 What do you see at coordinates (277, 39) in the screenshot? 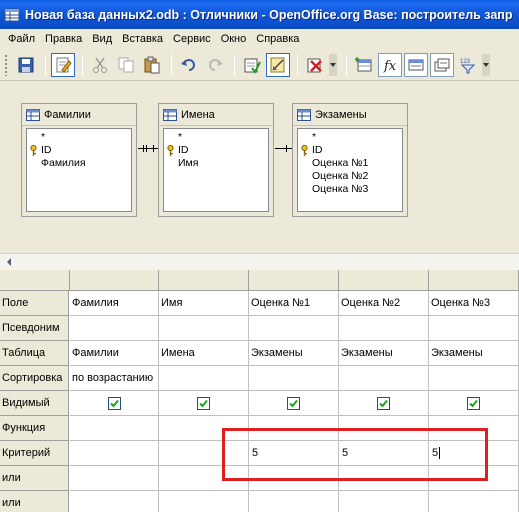
I see `menu-help: Справка` at bounding box center [277, 39].